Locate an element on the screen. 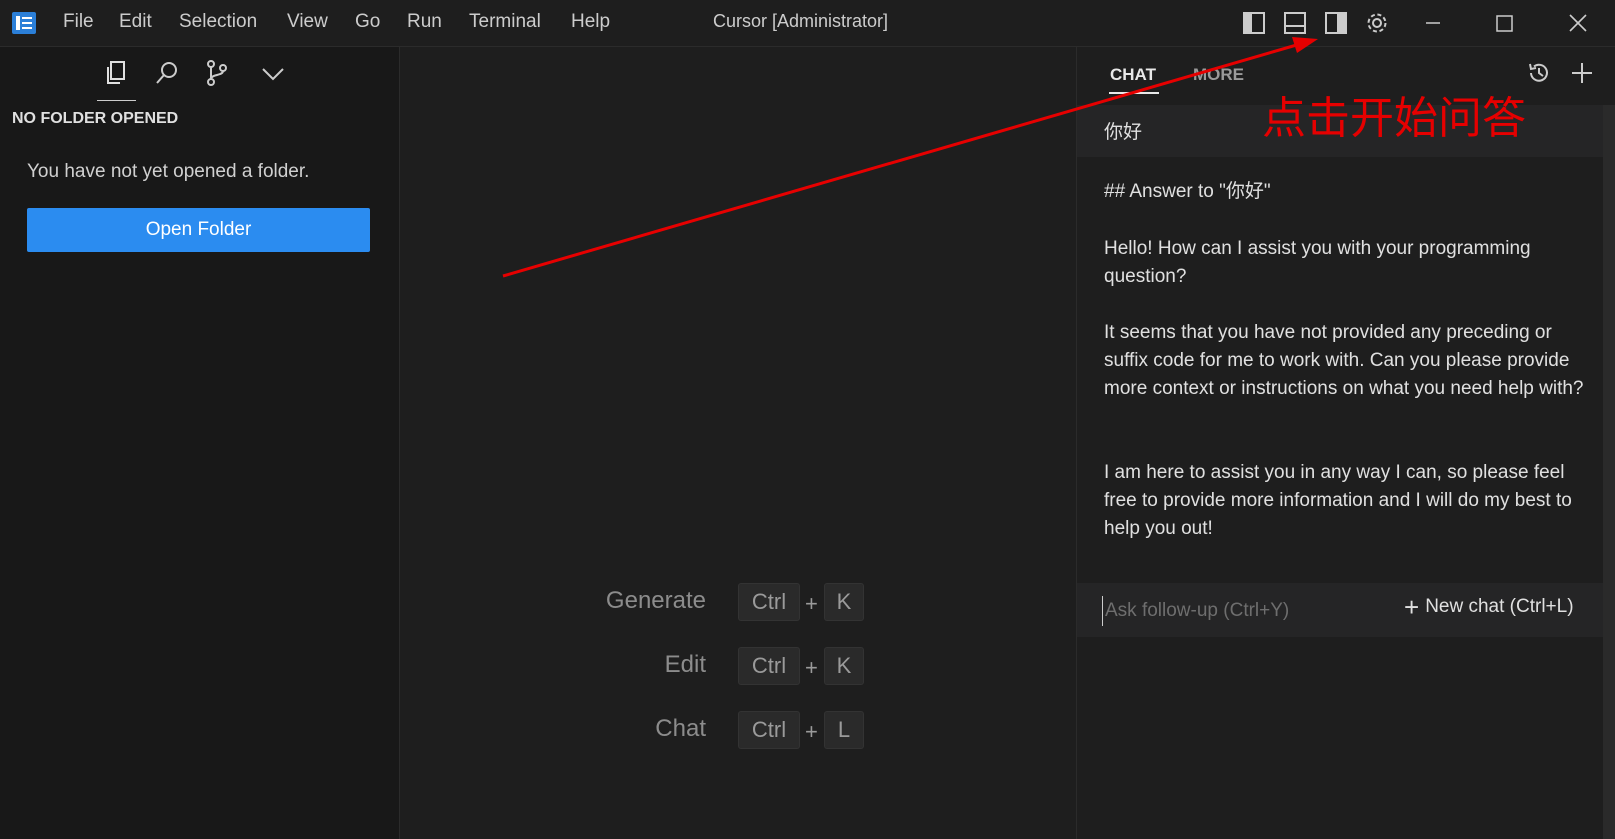  open-folder-button: Open Folder is located at coordinates (198, 230).